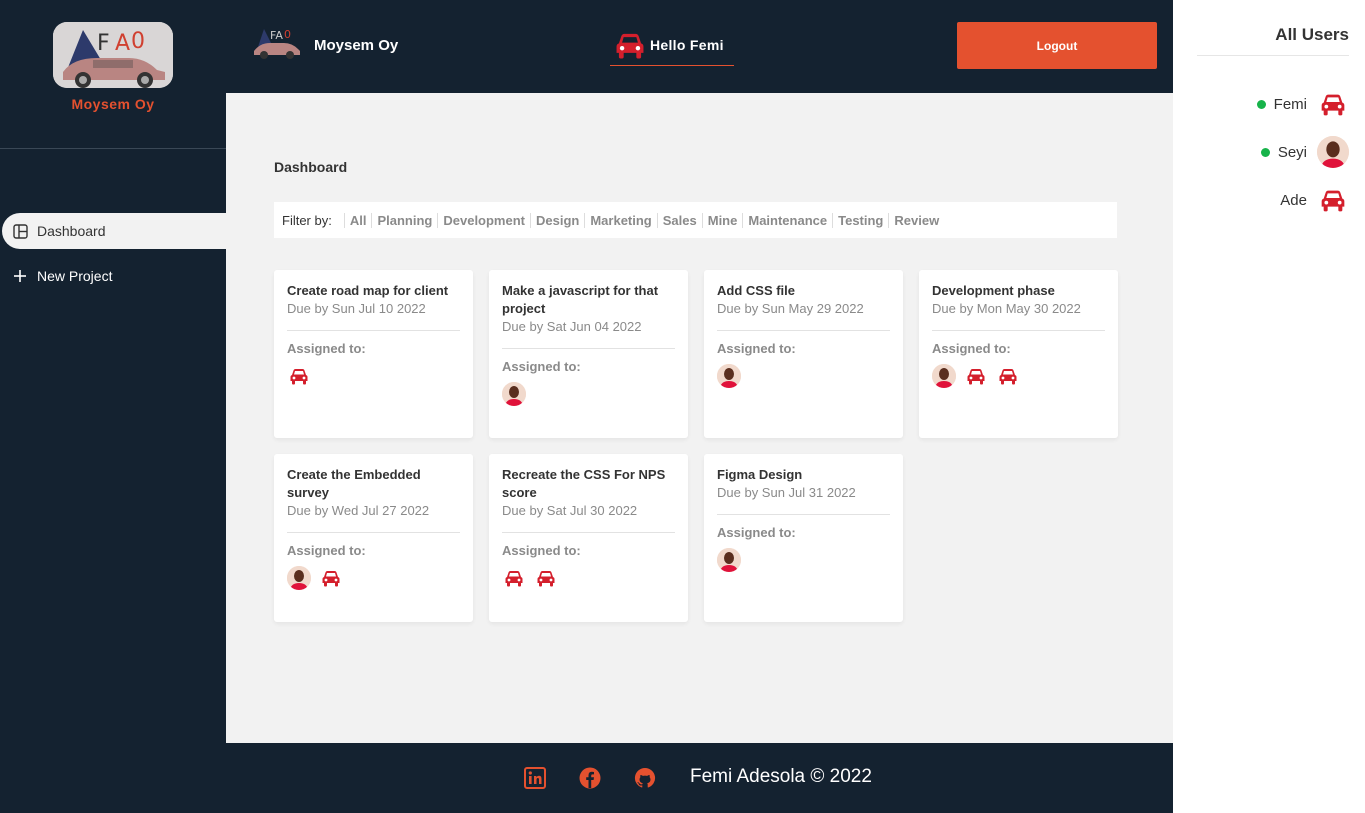  Describe the element at coordinates (20, 276) in the screenshot. I see `plus-icon` at that location.